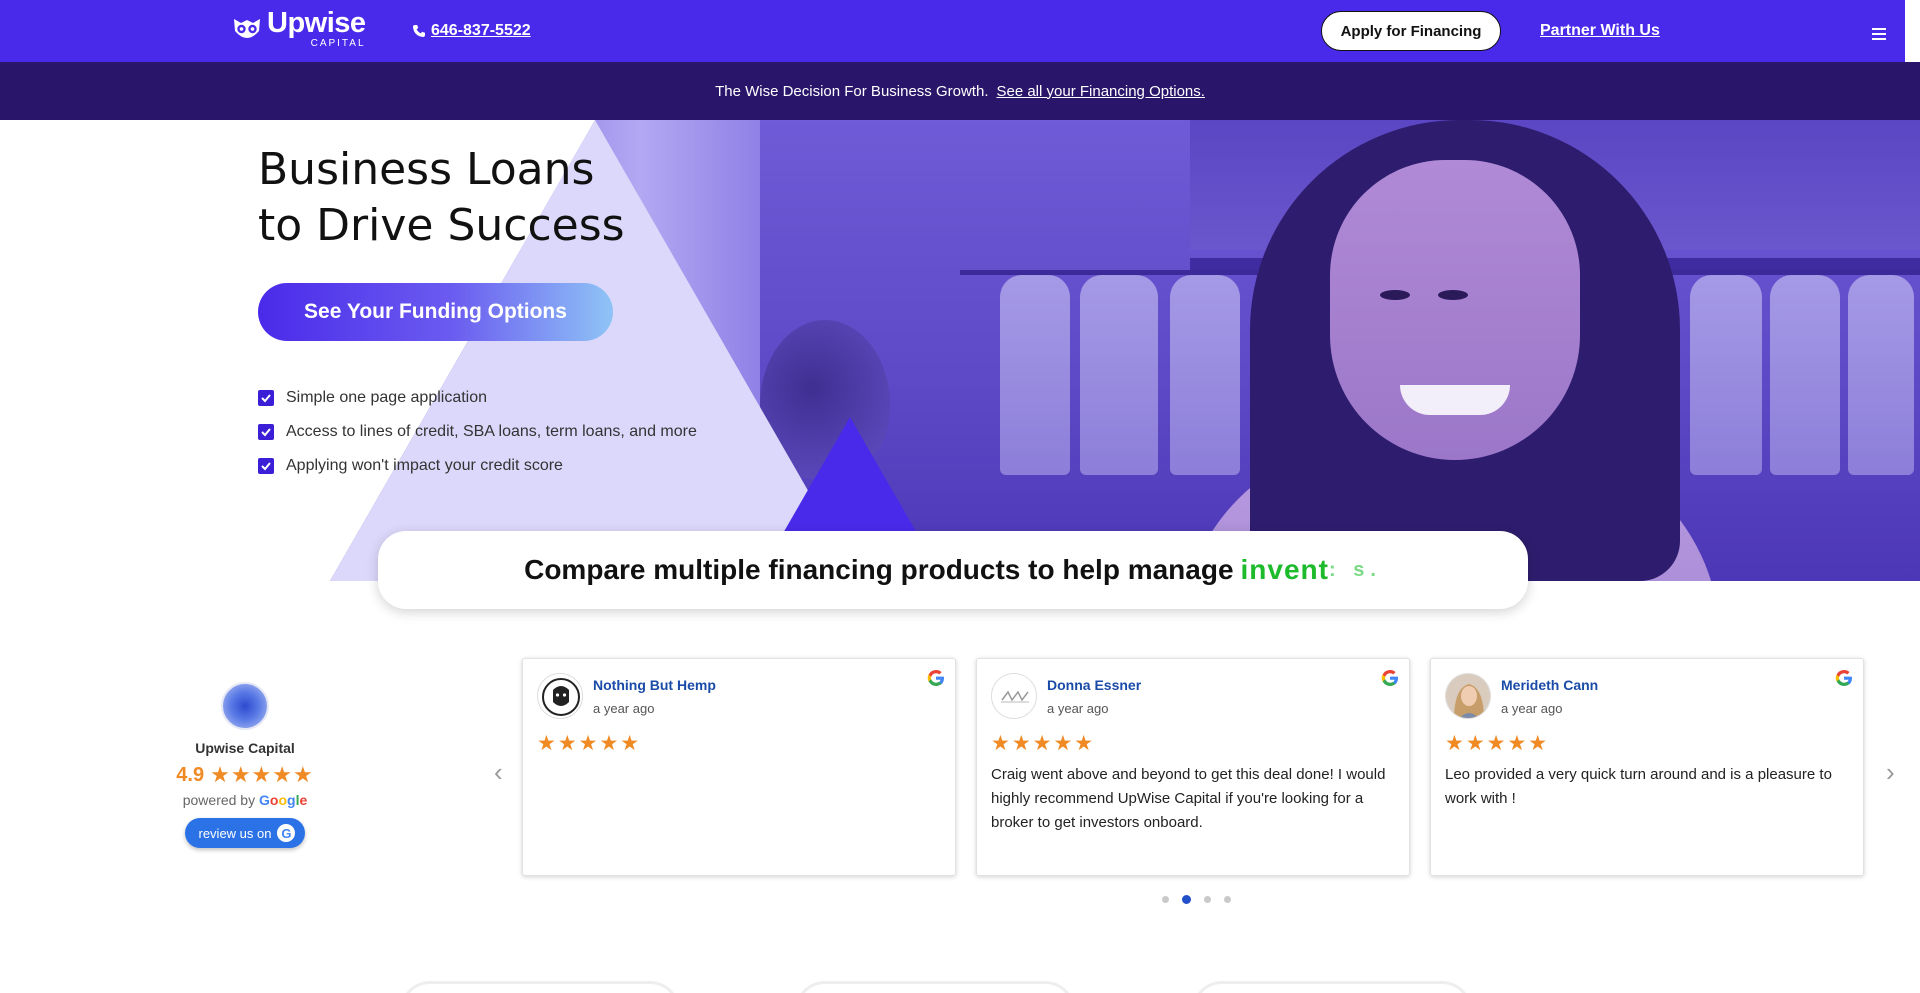 This screenshot has width=1920, height=993. Describe the element at coordinates (1186, 899) in the screenshot. I see `carousel-dot-active` at that location.